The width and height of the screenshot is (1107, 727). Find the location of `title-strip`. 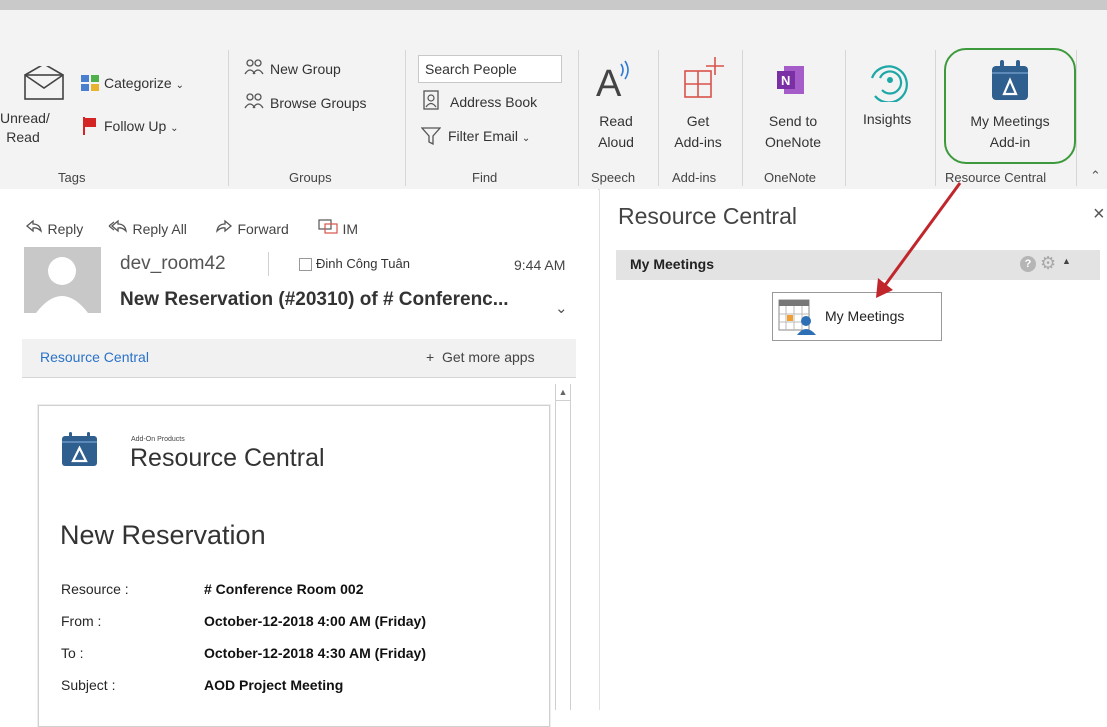

title-strip is located at coordinates (553, 5).